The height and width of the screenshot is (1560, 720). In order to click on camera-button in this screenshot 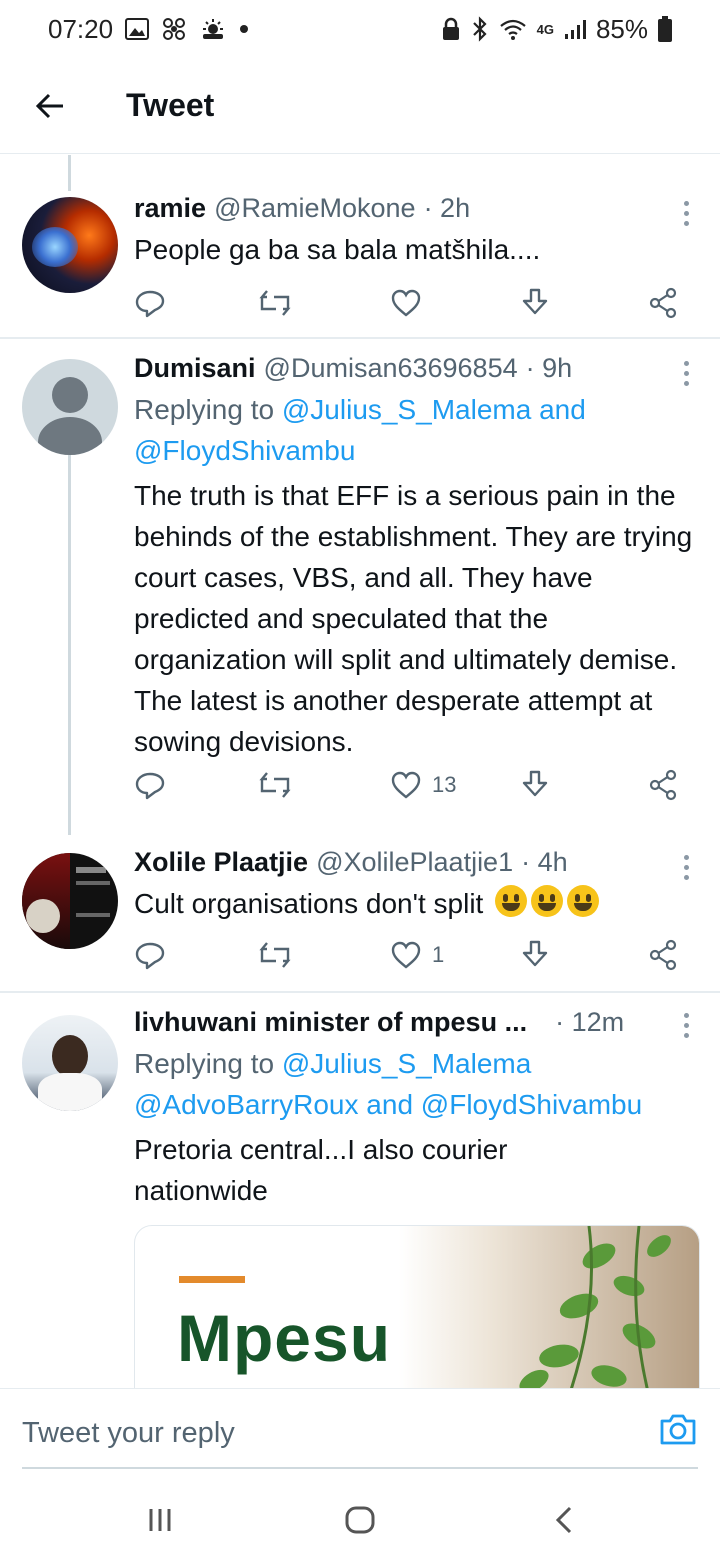, I will do `click(678, 1429)`.